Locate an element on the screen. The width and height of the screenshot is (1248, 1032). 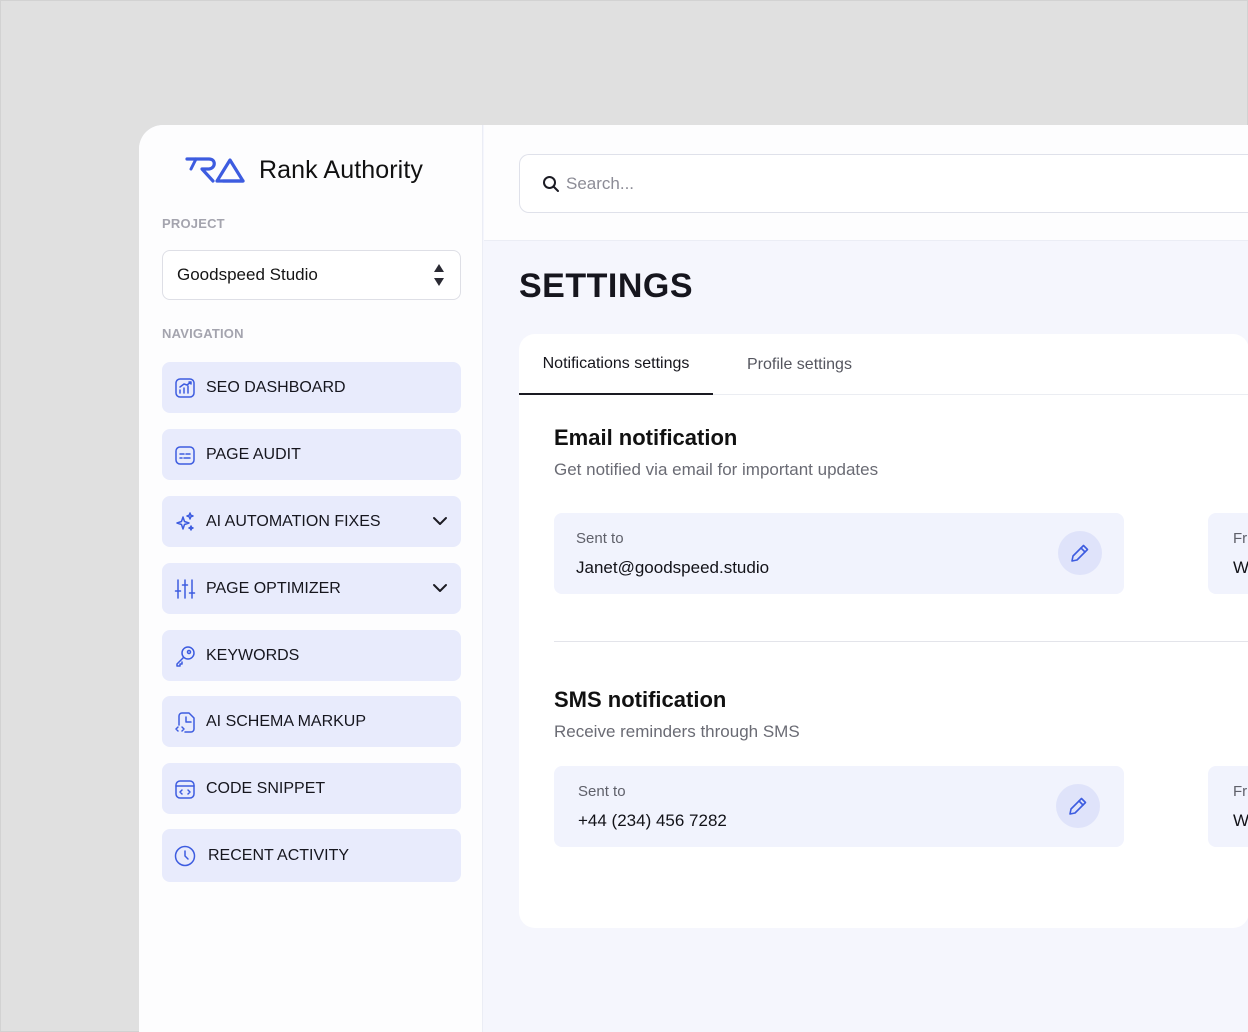
sms-notification-subtitle: Receive reminders through SMS is located at coordinates (677, 731).